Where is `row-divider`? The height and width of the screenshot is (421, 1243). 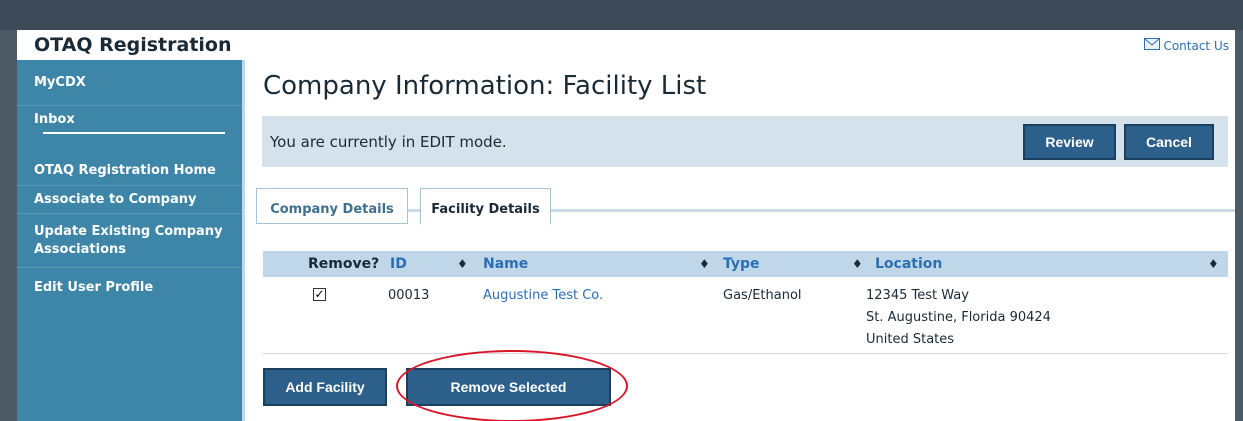
row-divider is located at coordinates (745, 353).